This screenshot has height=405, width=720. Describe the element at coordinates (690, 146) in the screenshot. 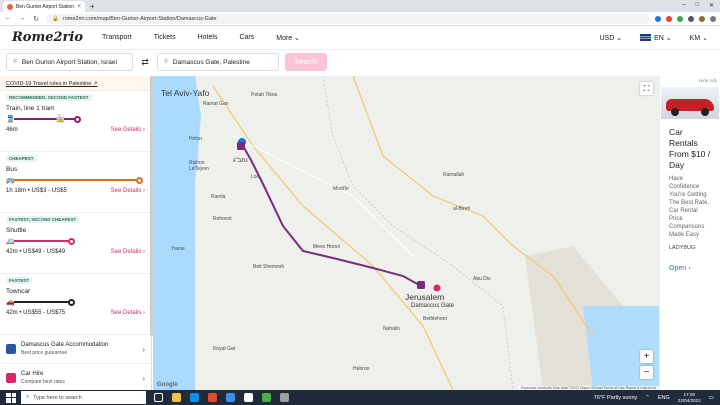

I see `ad-headline: Car Rentals From $10 / Day` at that location.